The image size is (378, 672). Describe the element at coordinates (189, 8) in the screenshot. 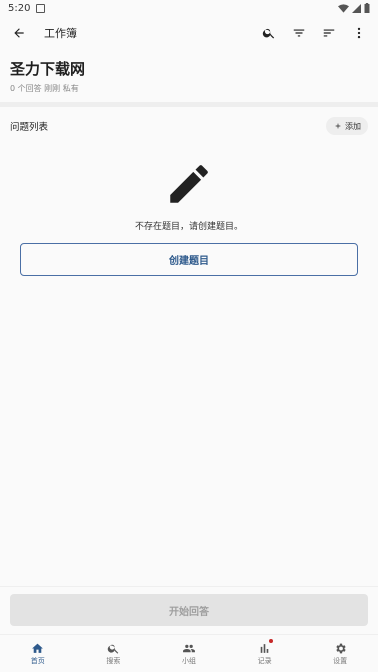

I see `status-bar: 5:20` at that location.